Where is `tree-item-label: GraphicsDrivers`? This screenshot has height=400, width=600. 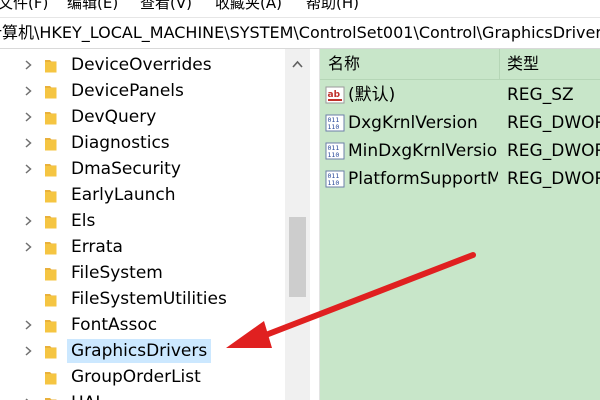 tree-item-label: GraphicsDrivers is located at coordinates (139, 351).